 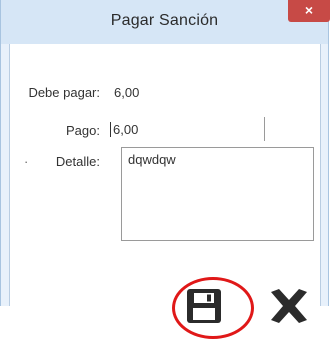 I want to click on x-icon, so click(x=289, y=306).